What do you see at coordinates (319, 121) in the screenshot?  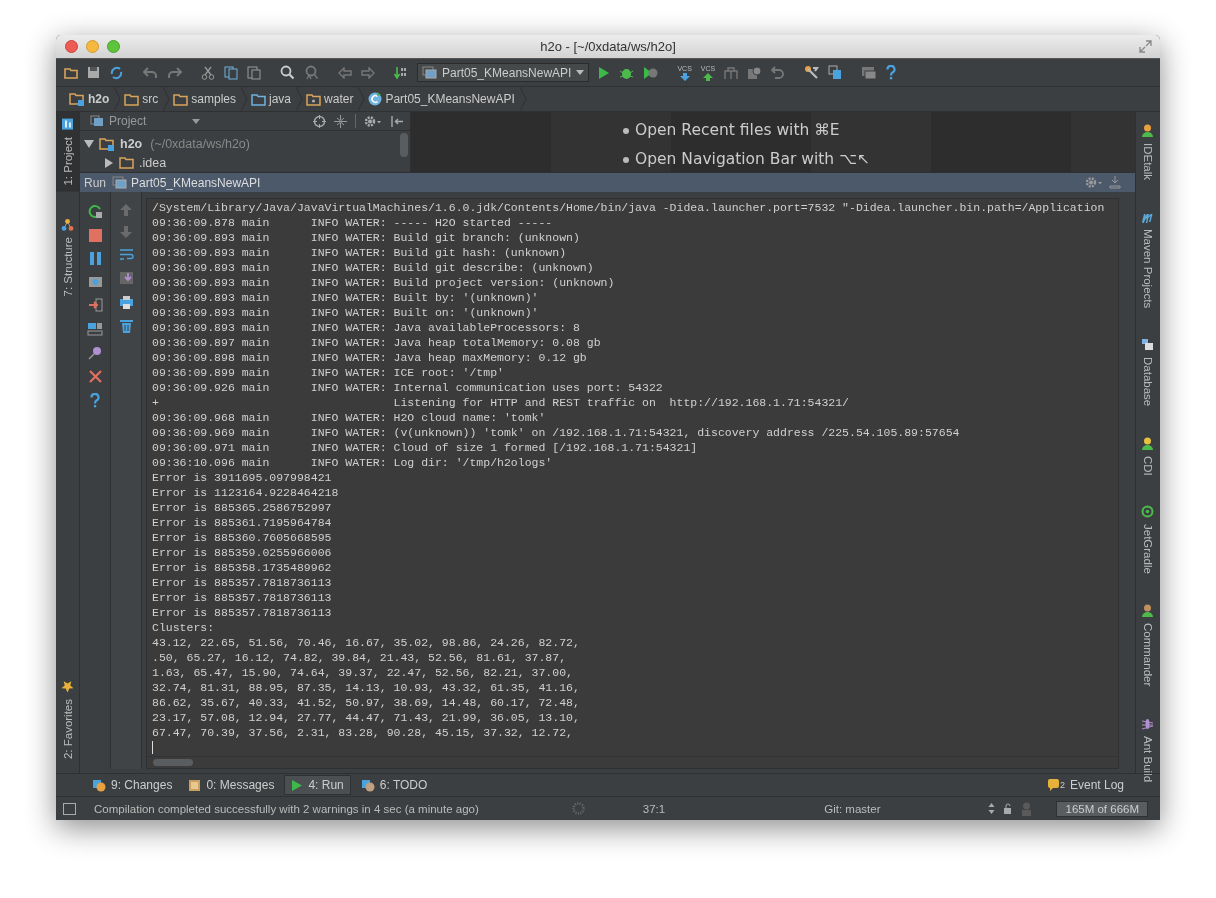 I see `locate-icon` at bounding box center [319, 121].